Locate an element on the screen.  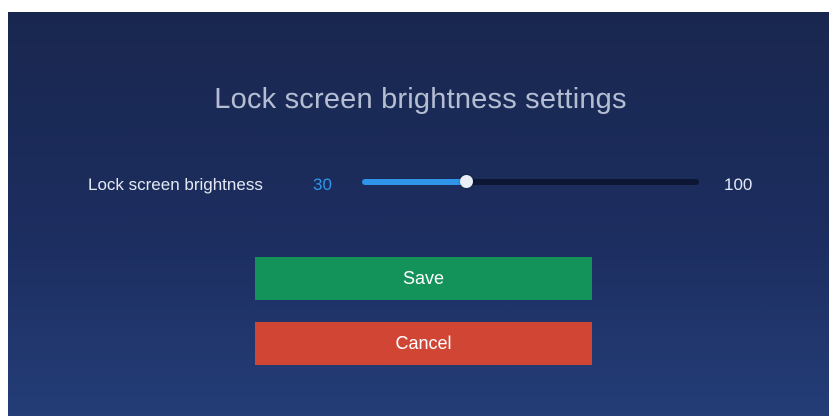
brightness-value: 30 is located at coordinates (322, 184).